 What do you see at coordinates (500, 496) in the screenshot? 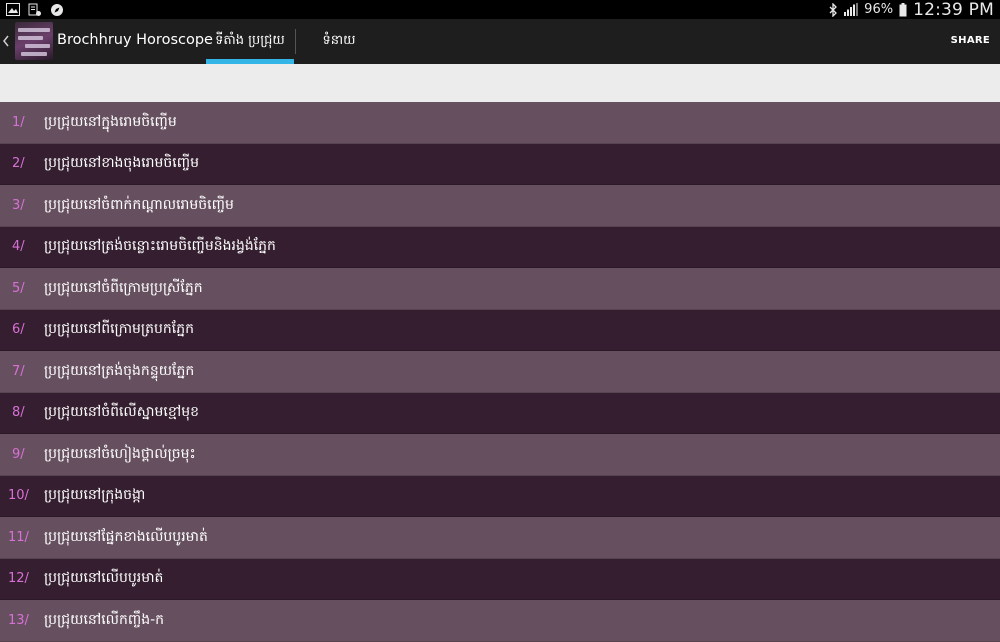
I see `list-item: 10/ ប្រជ្រុយនៅក្រុងចង្កា` at bounding box center [500, 496].